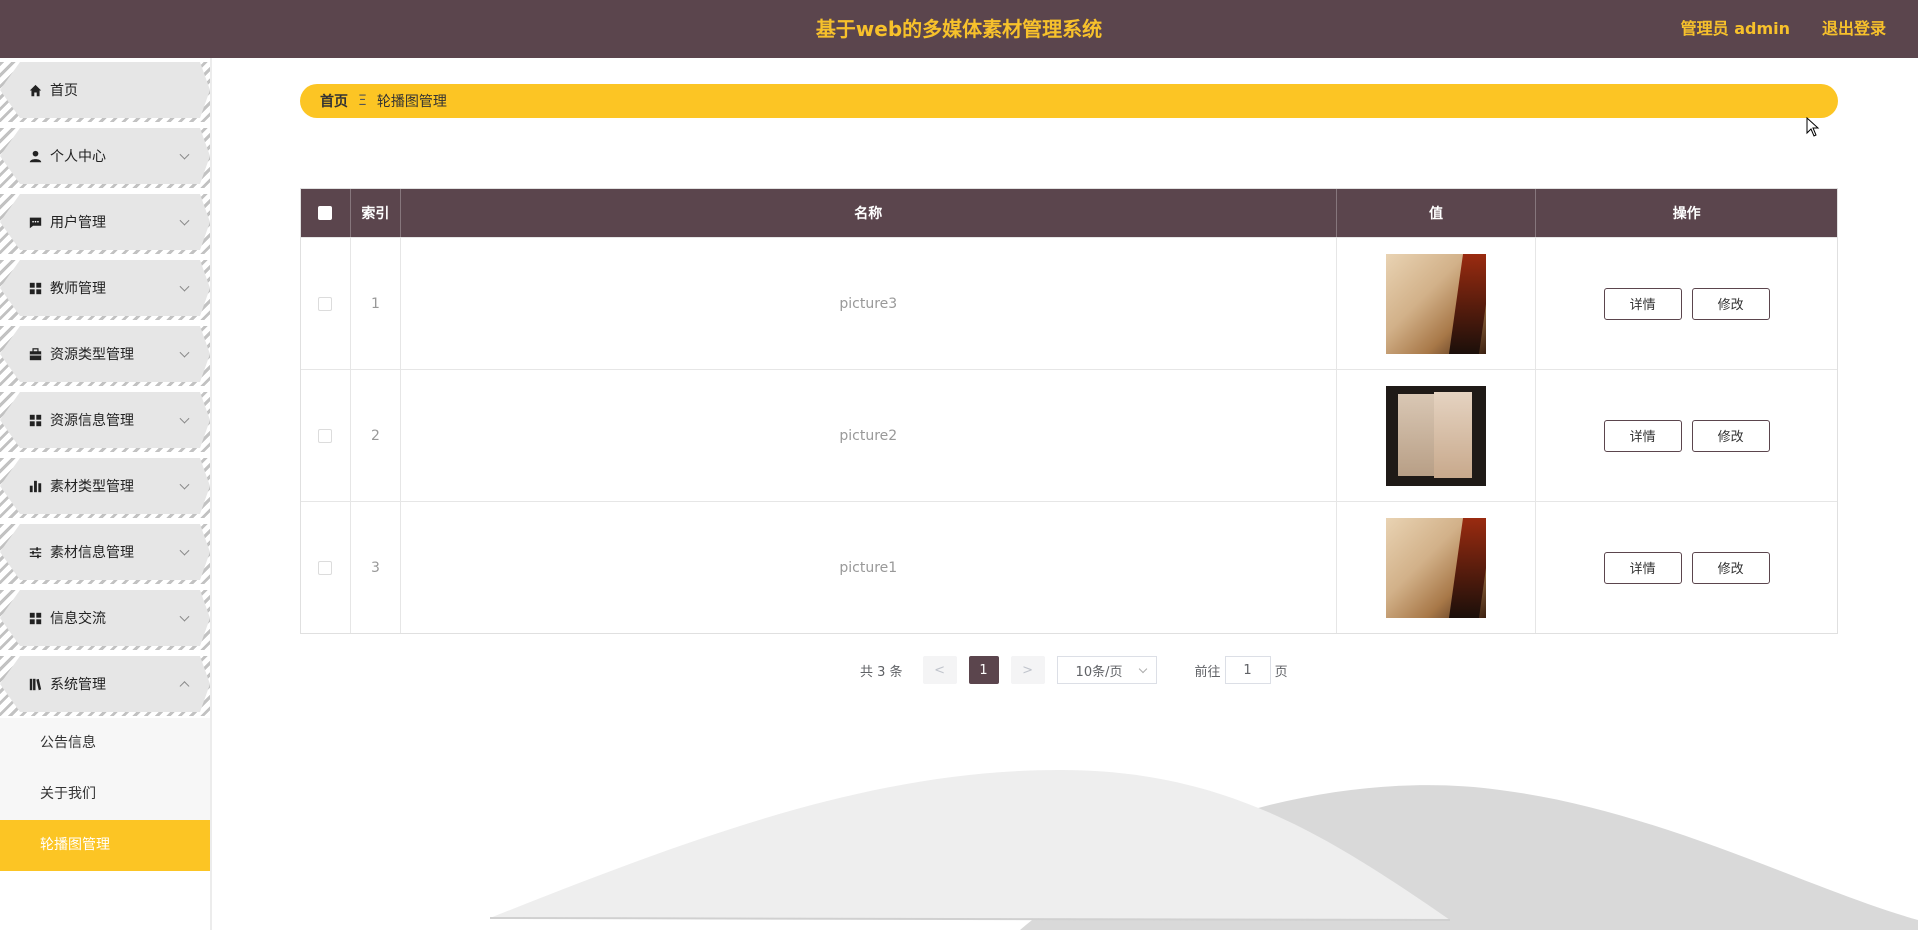 Image resolution: width=1918 pixels, height=930 pixels. Describe the element at coordinates (869, 213) in the screenshot. I see `column-header-name: 名称` at that location.